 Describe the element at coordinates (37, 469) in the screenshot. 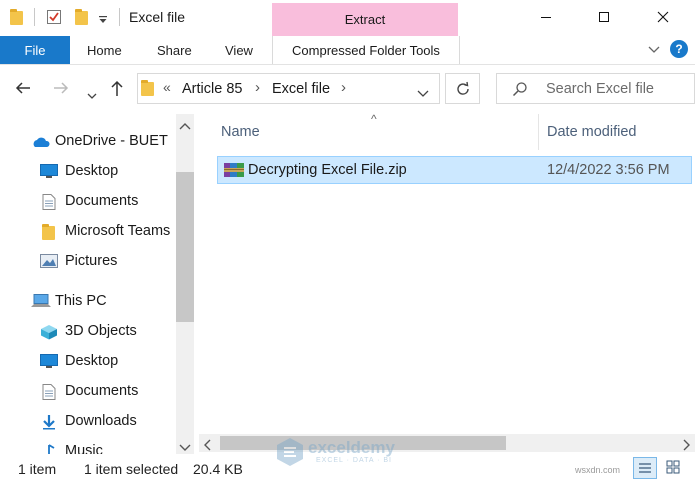

I see `status-item-count: 1 item` at that location.